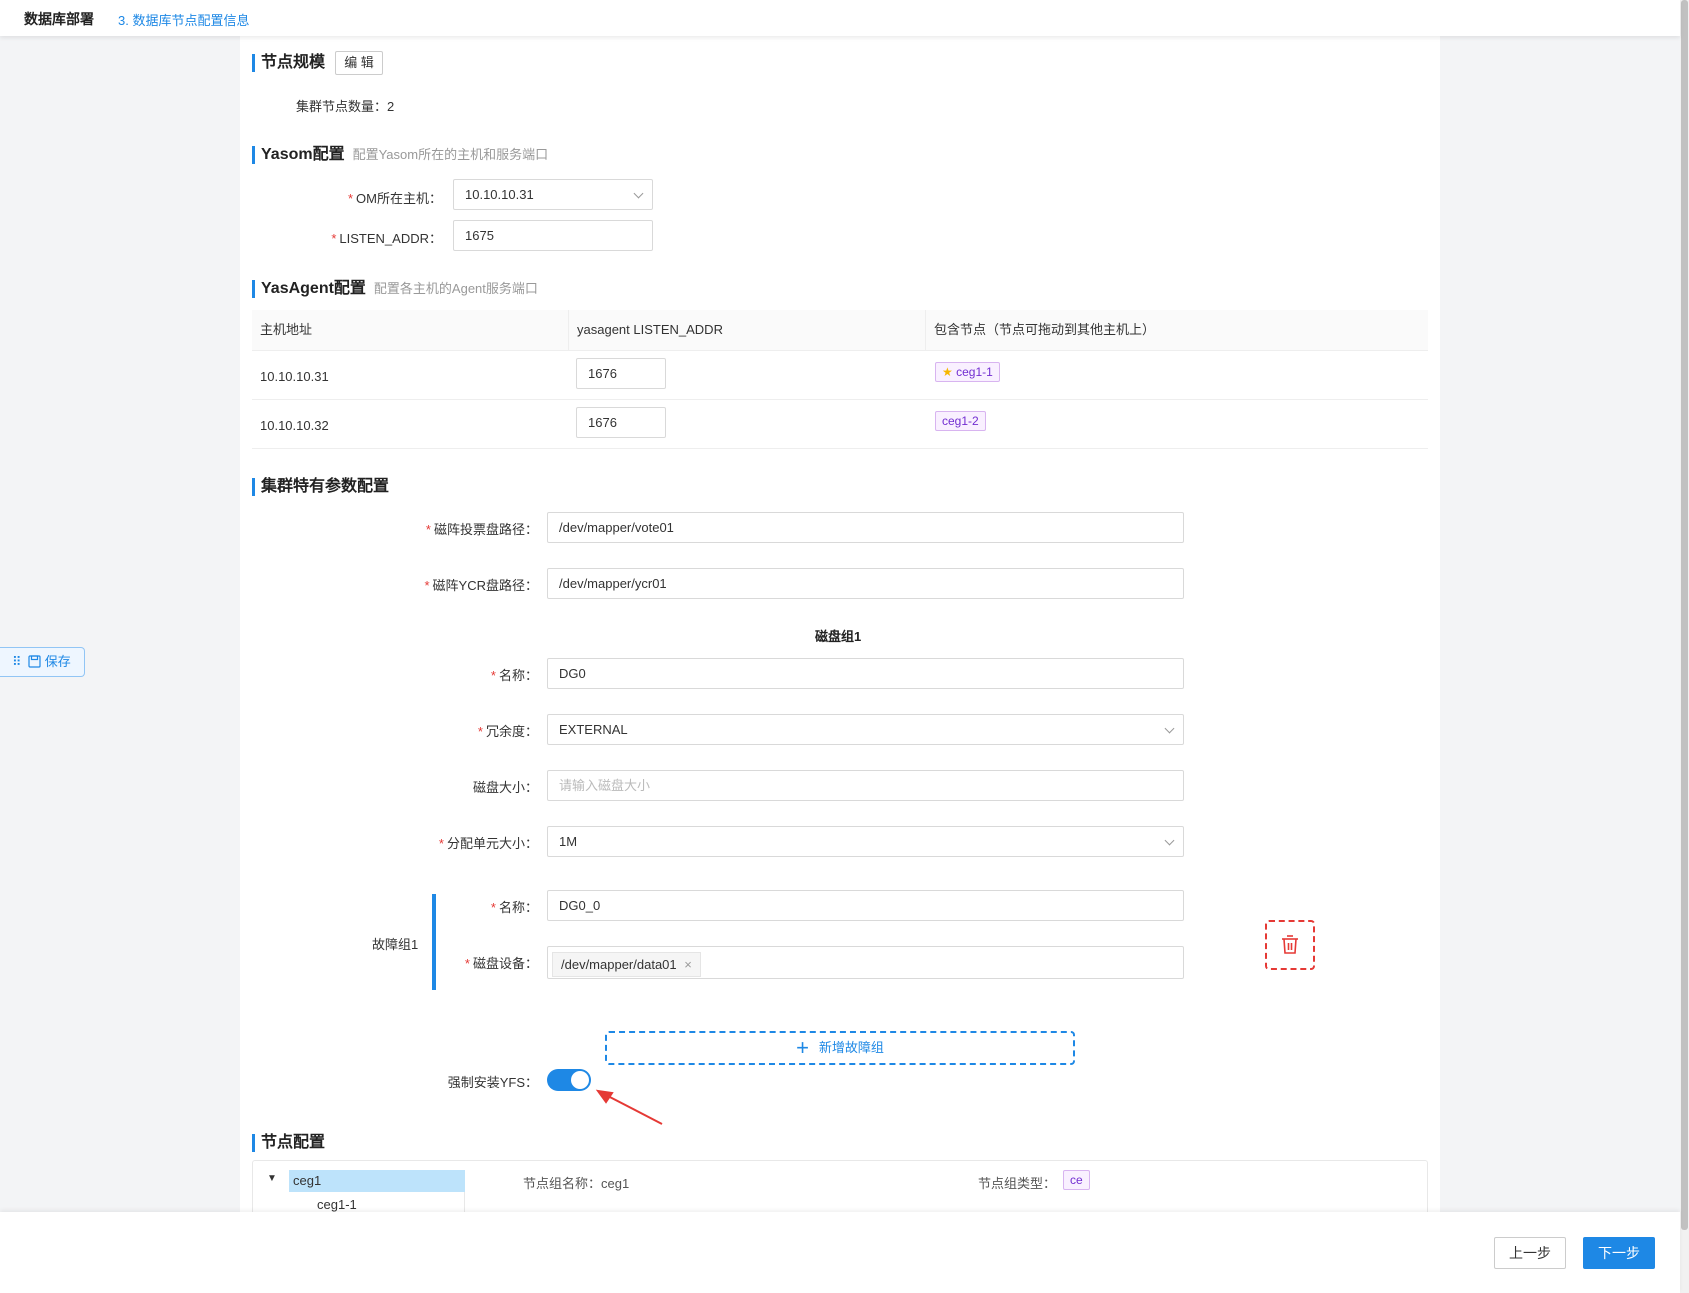 Image resolution: width=1689 pixels, height=1293 pixels. What do you see at coordinates (802, 1047) in the screenshot?
I see `plus-icon: +` at bounding box center [802, 1047].